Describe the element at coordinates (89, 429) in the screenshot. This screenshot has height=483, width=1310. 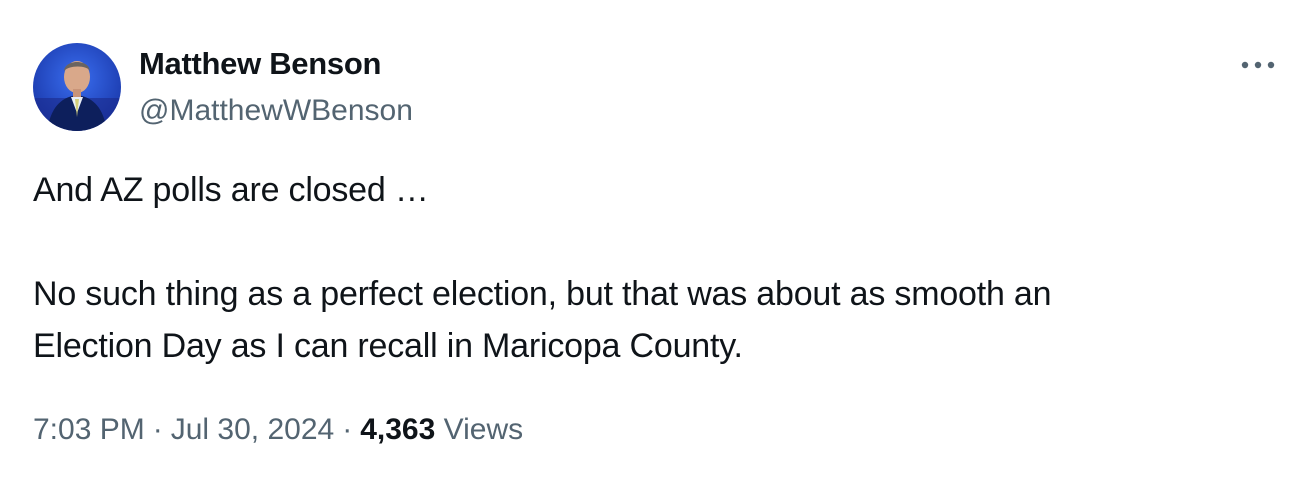
I see `tweet-time: 7:03 PM` at that location.